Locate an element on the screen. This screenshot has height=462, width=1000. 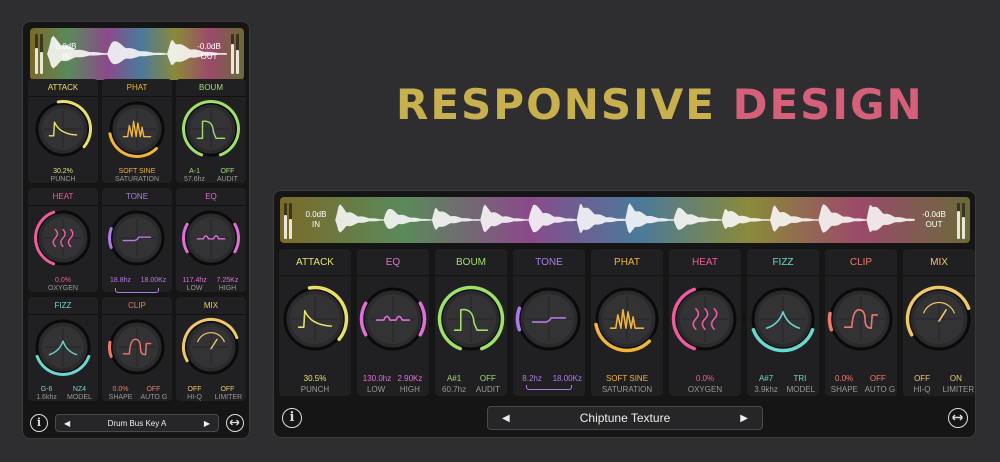
param-value-right: TRI is located at coordinates (800, 378).